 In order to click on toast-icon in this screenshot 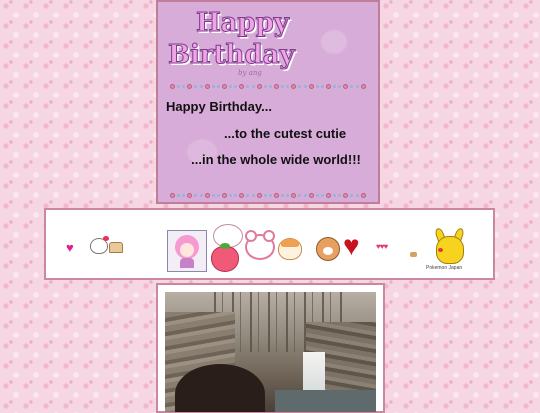, I will do `click(116, 247)`.